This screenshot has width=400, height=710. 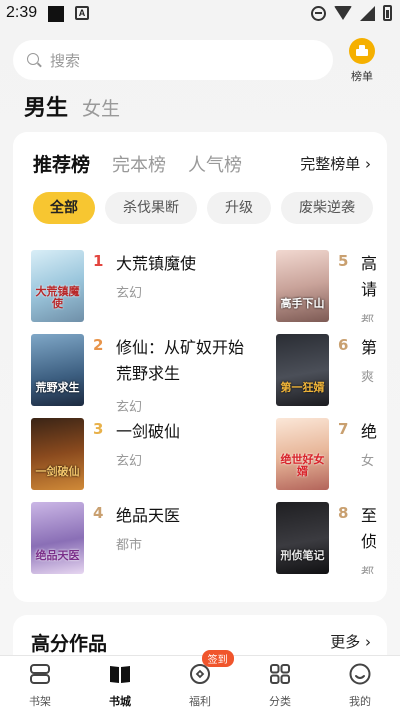 What do you see at coordinates (215, 164) in the screenshot?
I see `tab-popular: 人气榜` at bounding box center [215, 164].